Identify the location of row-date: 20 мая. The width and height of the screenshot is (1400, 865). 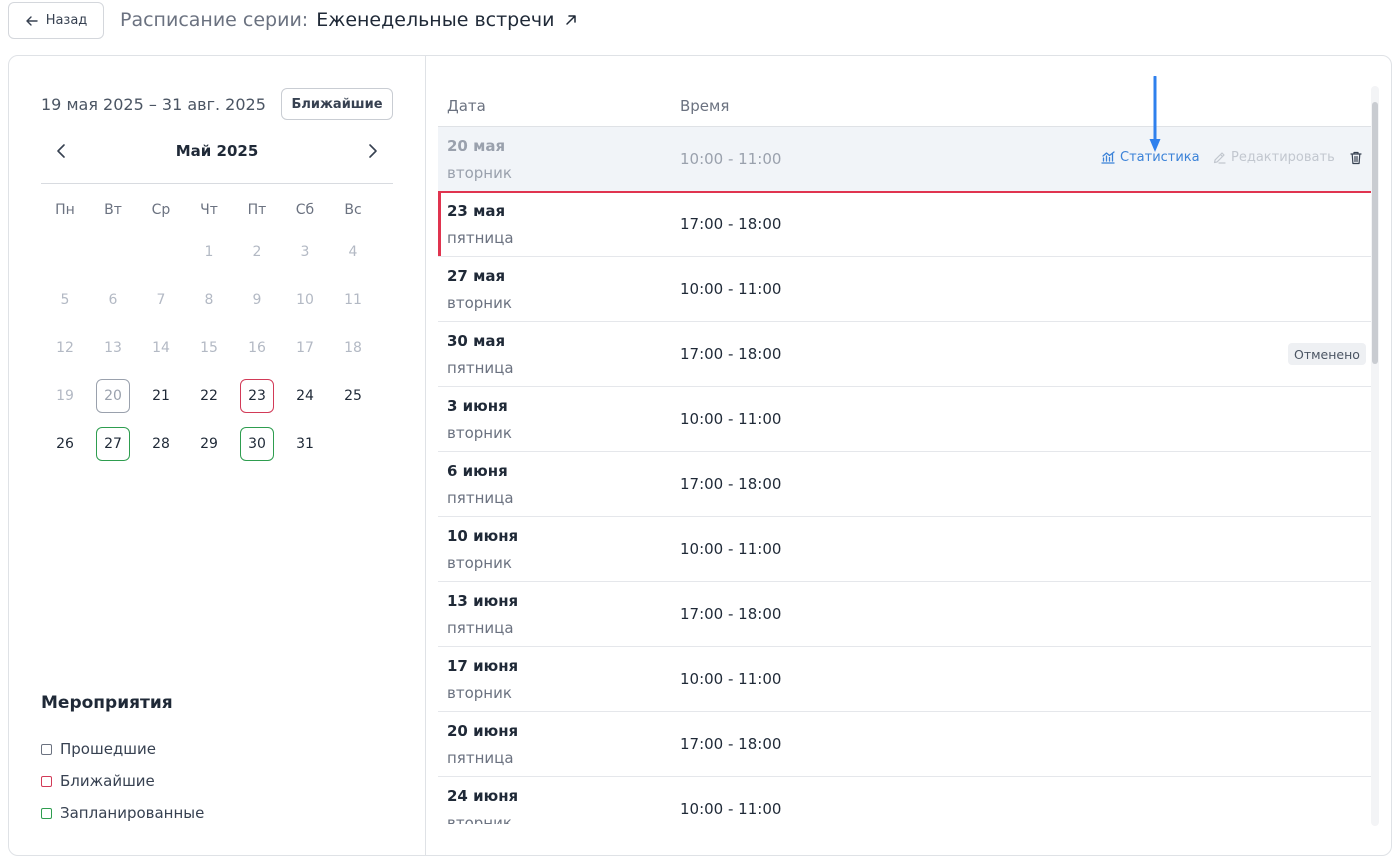
(476, 146).